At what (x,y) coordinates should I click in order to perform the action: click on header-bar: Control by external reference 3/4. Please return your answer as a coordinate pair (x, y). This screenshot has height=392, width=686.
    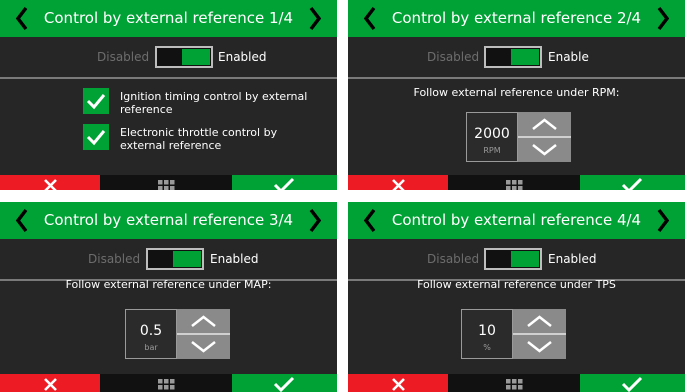
    Looking at the image, I should click on (168, 220).